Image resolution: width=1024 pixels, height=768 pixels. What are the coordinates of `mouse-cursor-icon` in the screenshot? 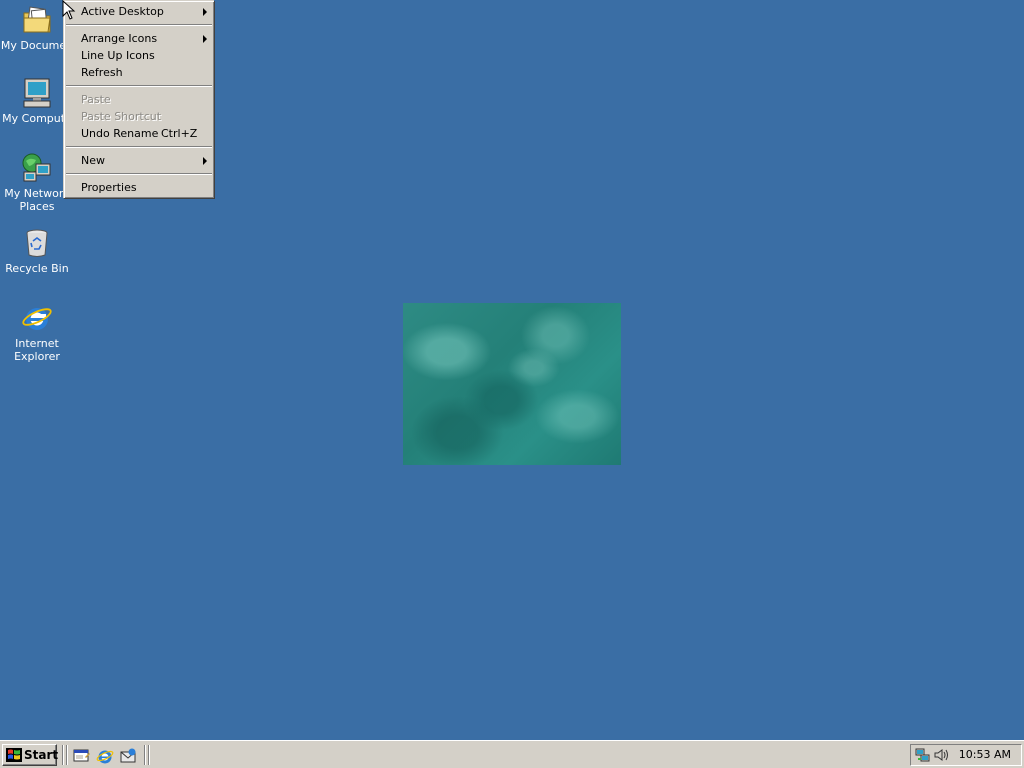 It's located at (69, 10).